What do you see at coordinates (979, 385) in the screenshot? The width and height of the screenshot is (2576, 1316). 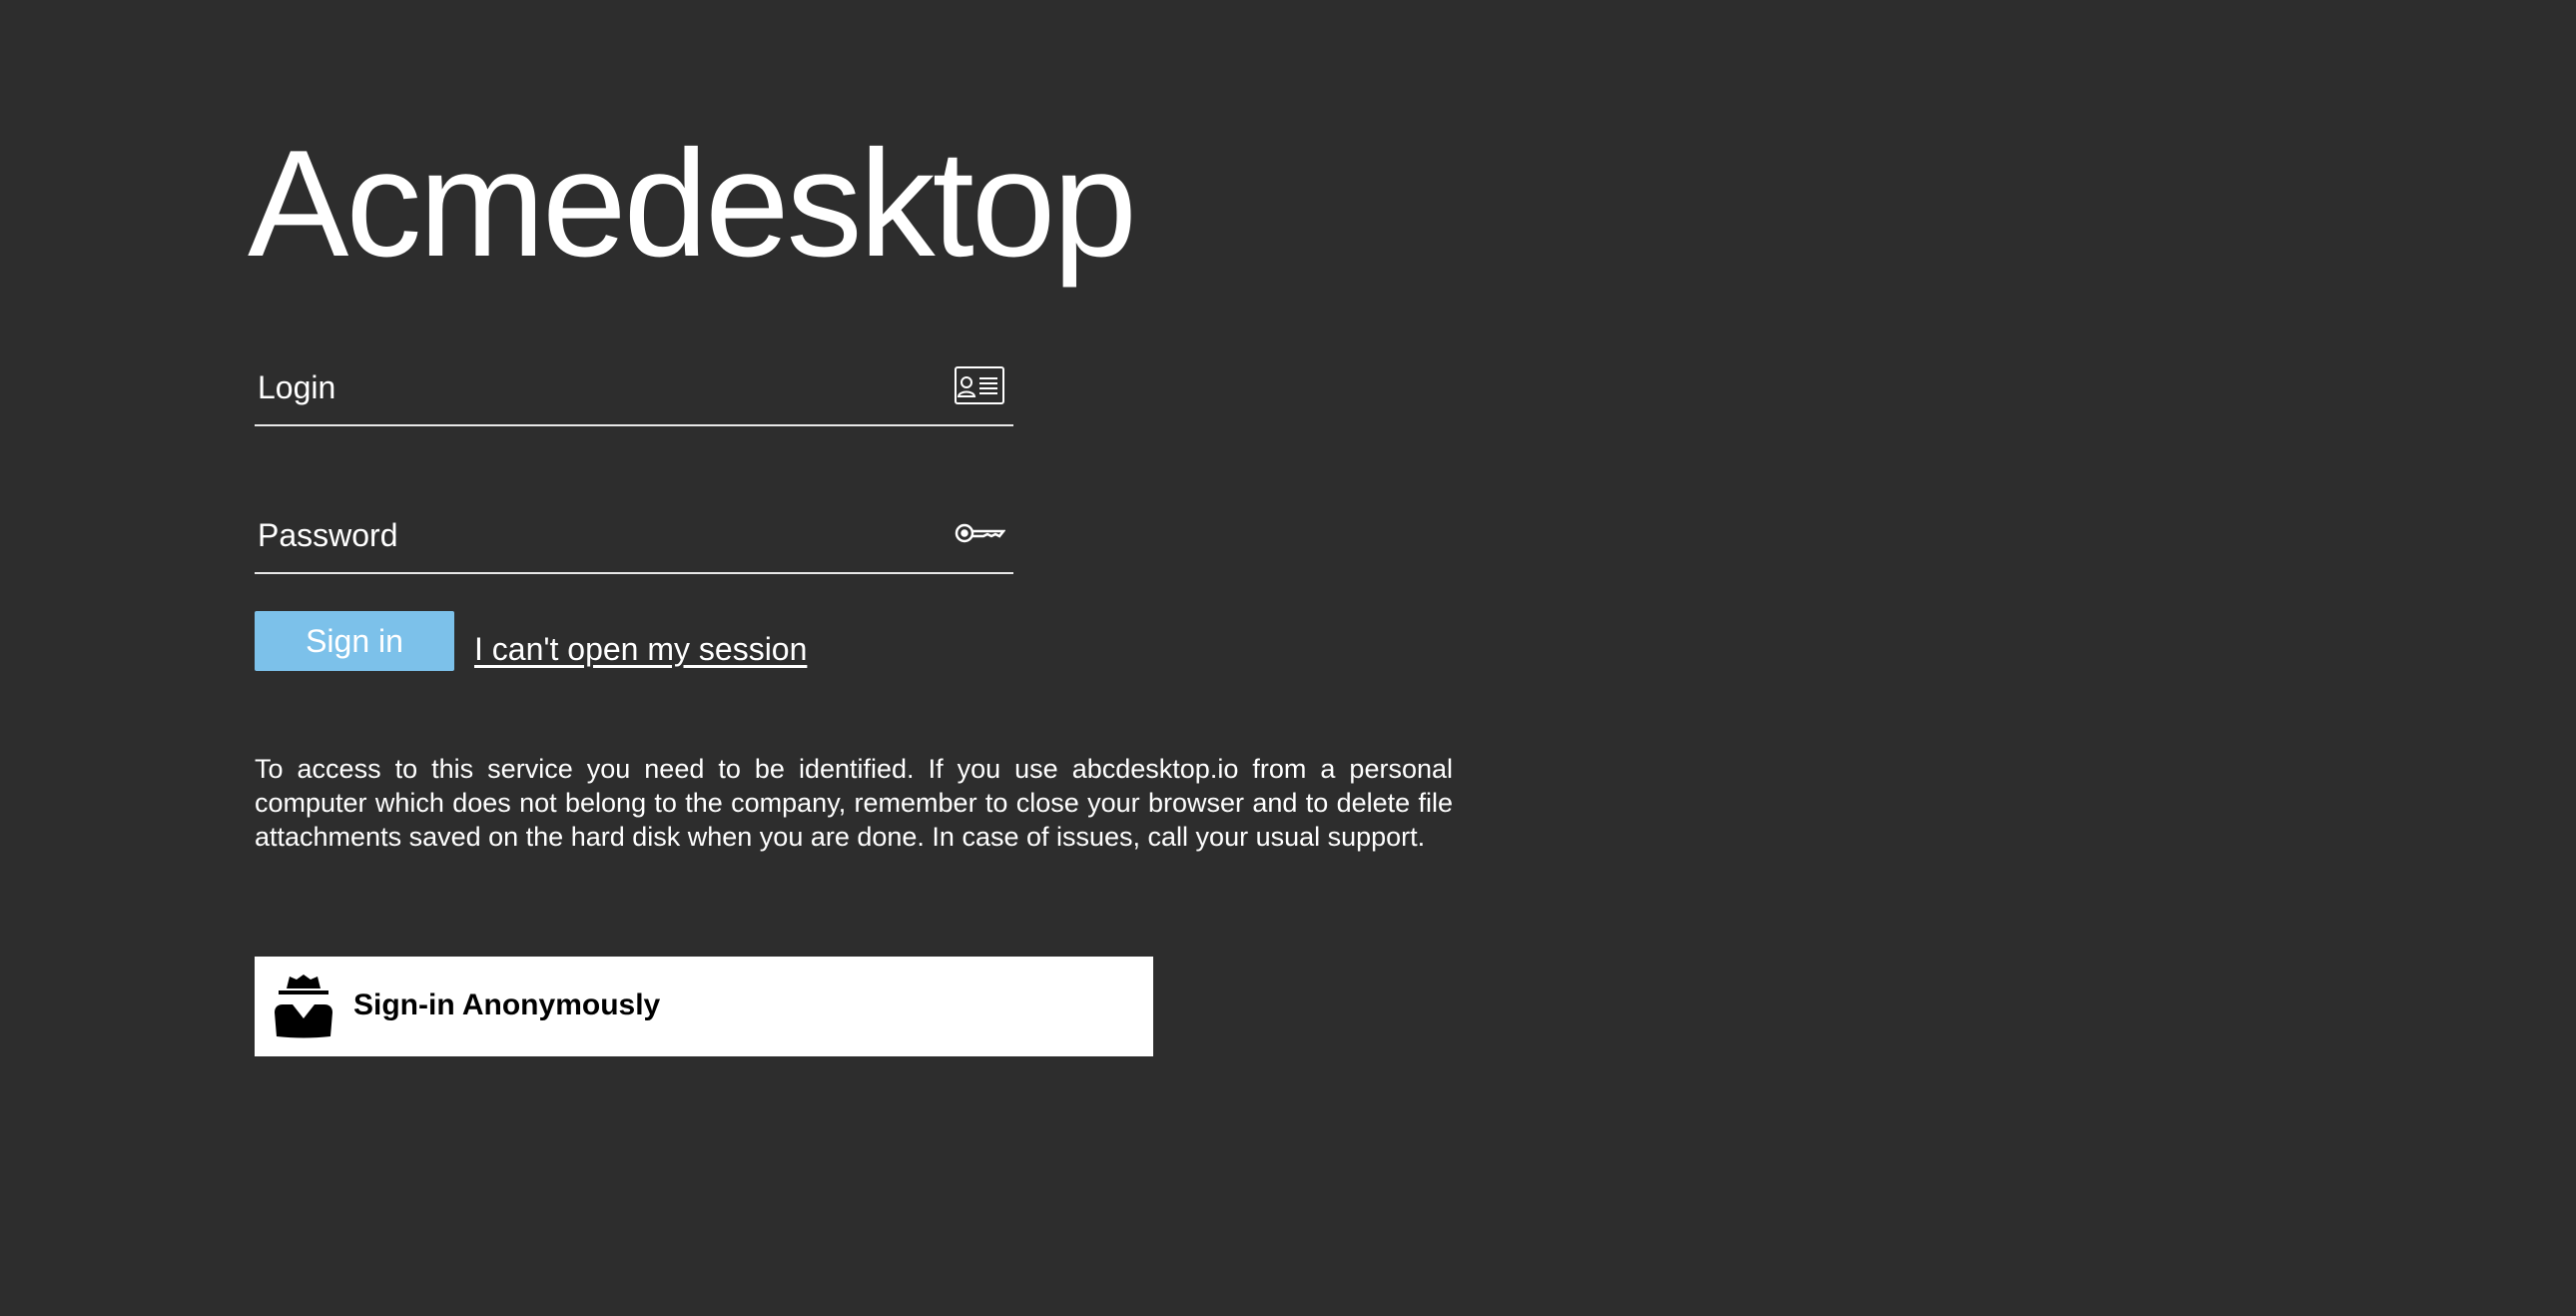 I see `id-card-icon` at bounding box center [979, 385].